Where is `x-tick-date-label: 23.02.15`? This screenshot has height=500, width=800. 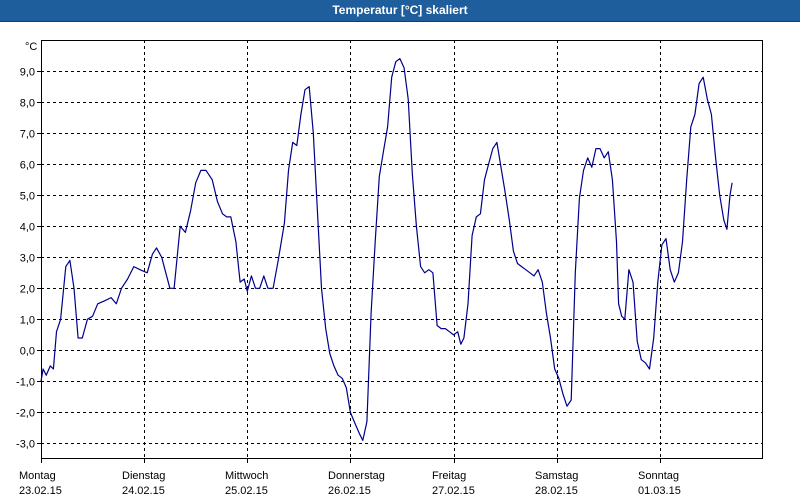 x-tick-date-label: 23.02.15 is located at coordinates (40, 491).